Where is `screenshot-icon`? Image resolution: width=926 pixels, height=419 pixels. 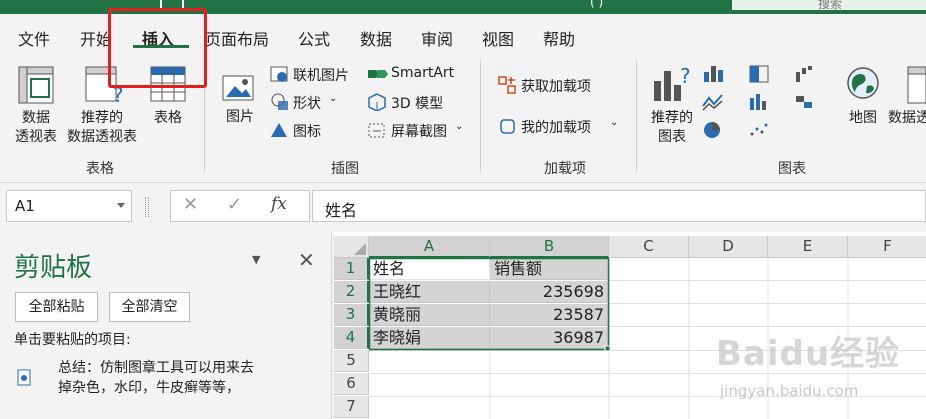 screenshot-icon is located at coordinates (376, 130).